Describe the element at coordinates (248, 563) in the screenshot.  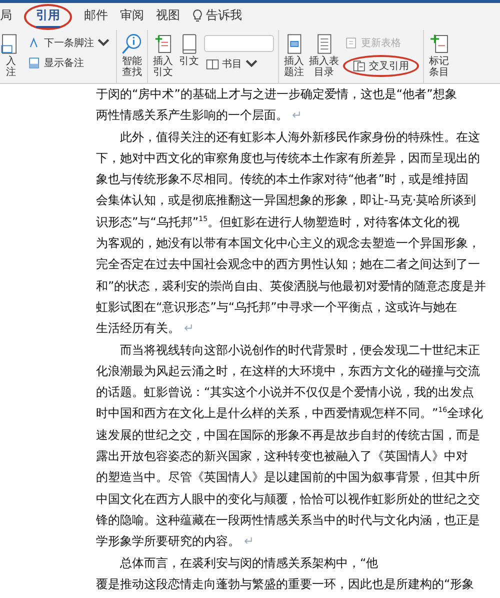
I see `text-line: 总体而言，在裘利安与闵的情感关系架构中，“他` at that location.